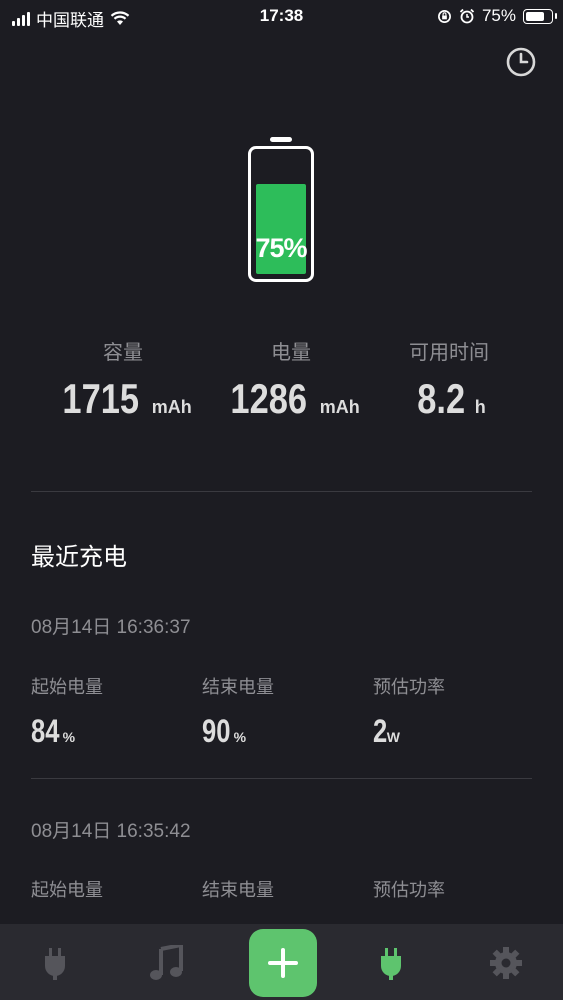 This screenshot has height=1000, width=563. Describe the element at coordinates (444, 16) in the screenshot. I see `rotation-lock-icon` at that location.